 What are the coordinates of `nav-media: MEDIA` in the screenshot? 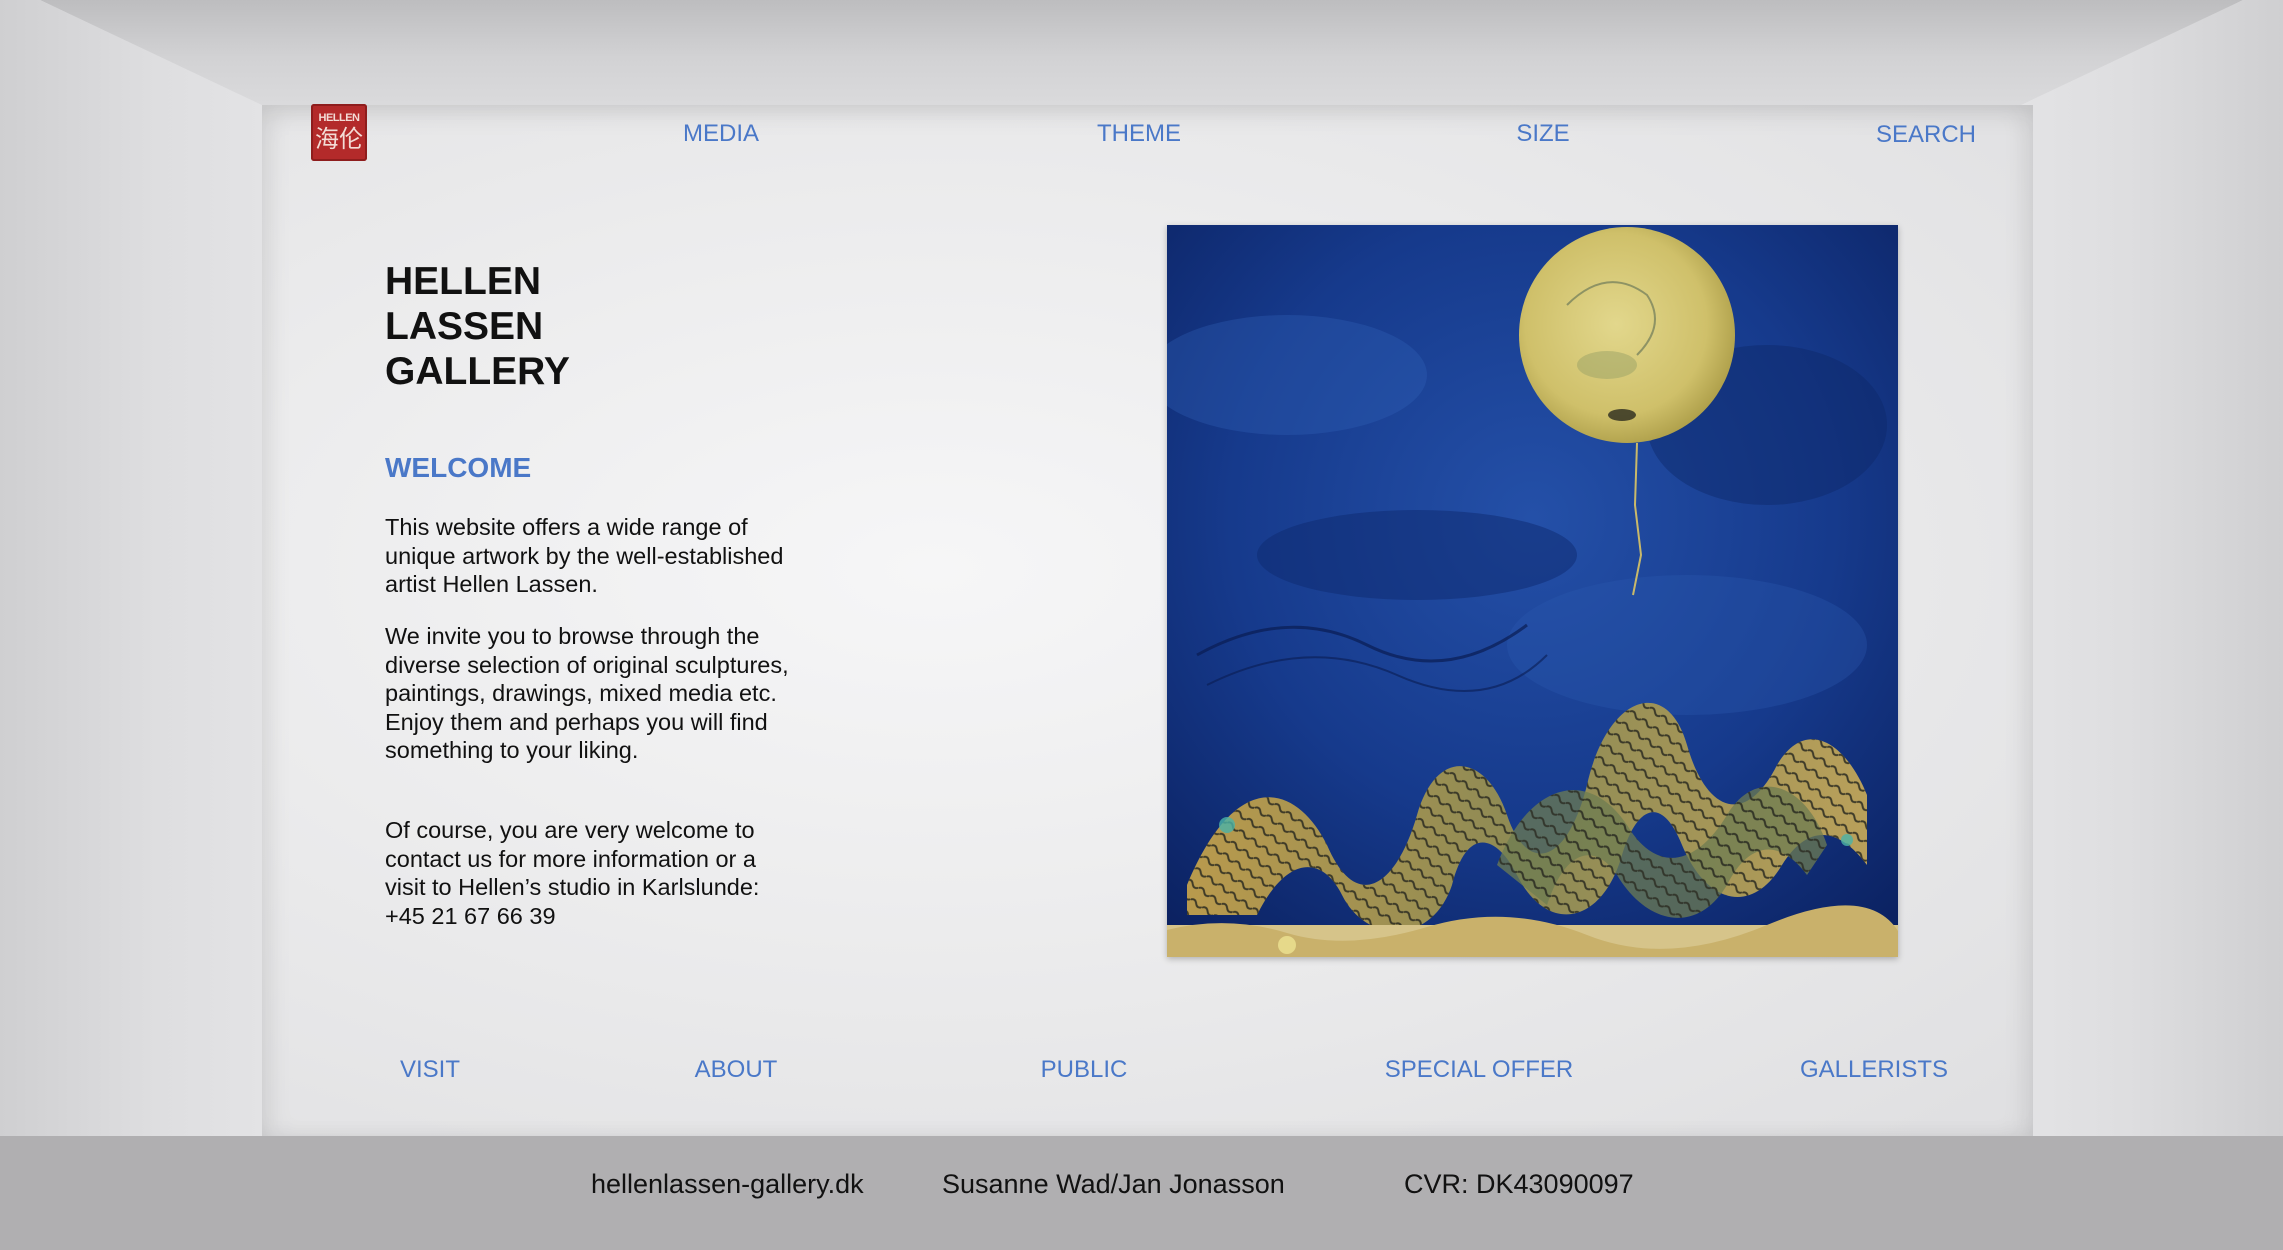 It's located at (721, 134).